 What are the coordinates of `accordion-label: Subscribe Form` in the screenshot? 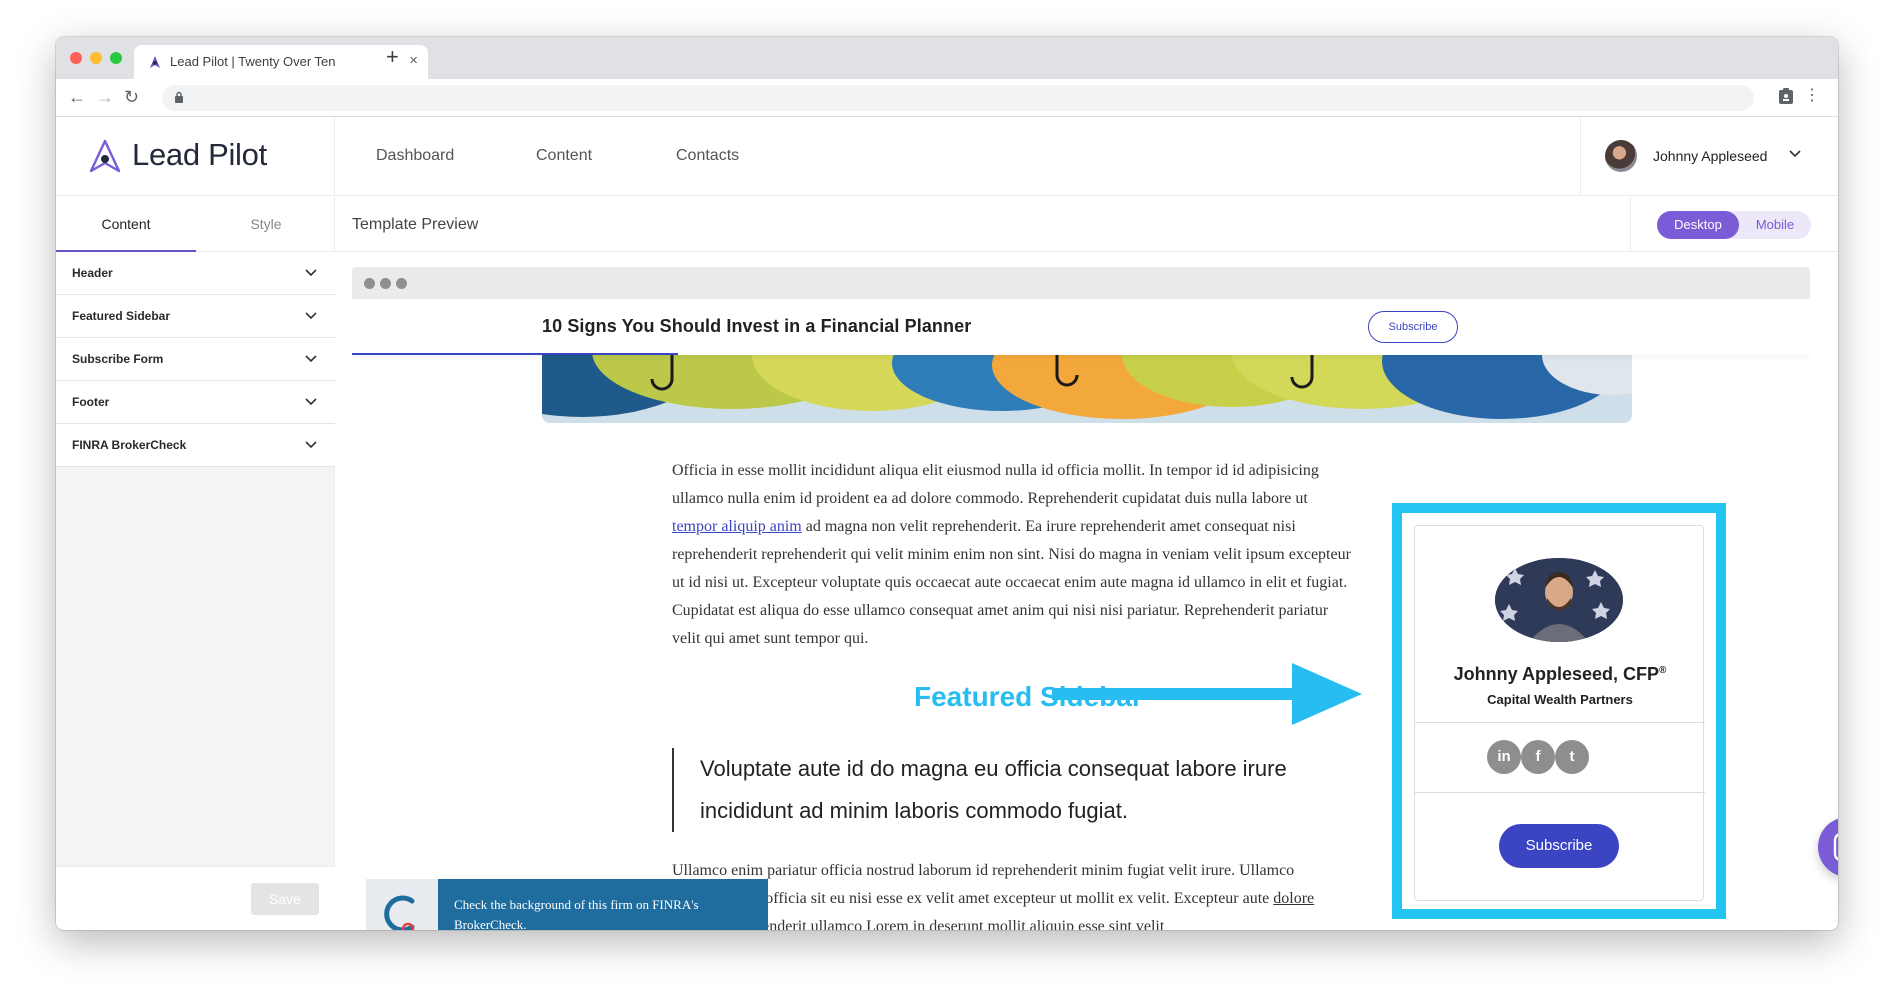 It's located at (118, 359).